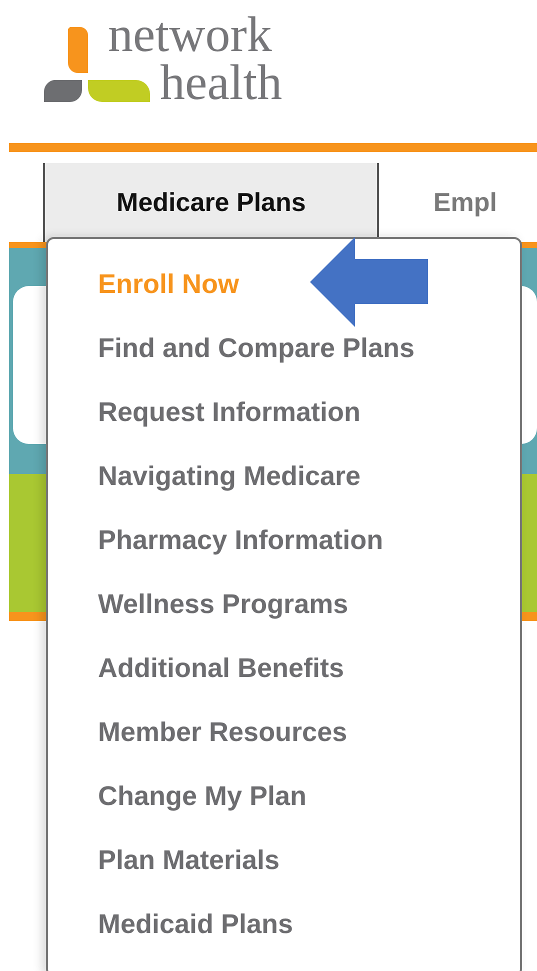 The height and width of the screenshot is (971, 537). I want to click on logo-text: network, so click(190, 34).